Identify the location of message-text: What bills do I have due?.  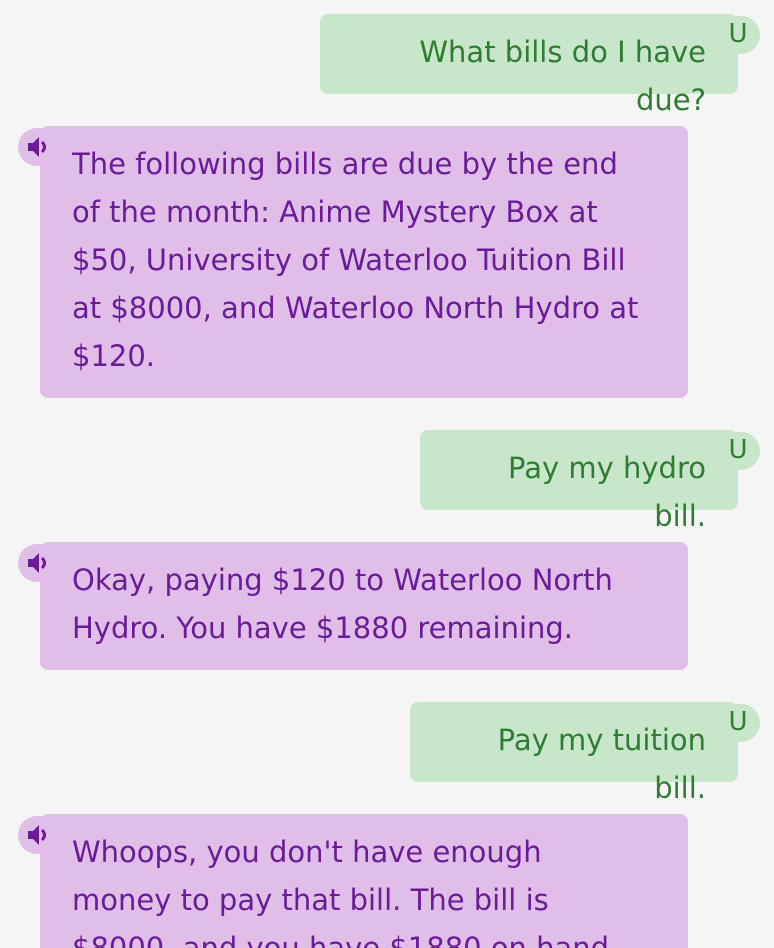
(562, 76).